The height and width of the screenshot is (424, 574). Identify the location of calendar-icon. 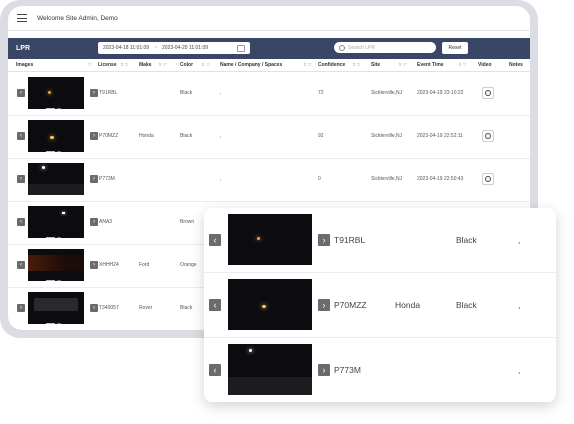
(241, 48).